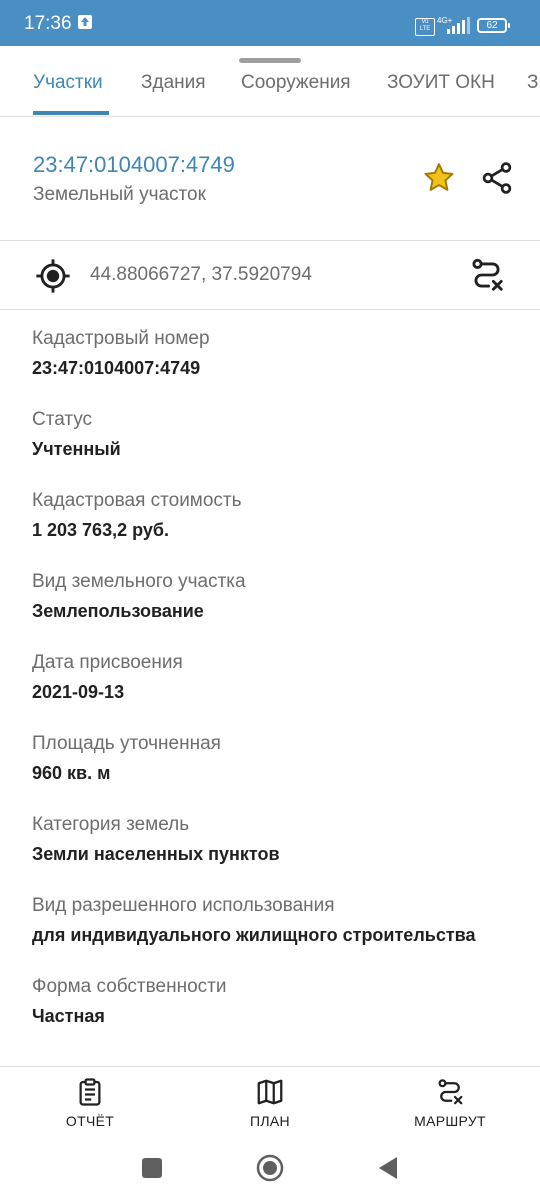 This screenshot has width=540, height=1200. Describe the element at coordinates (116, 368) in the screenshot. I see `property-value: 23:47:0104007:4749` at that location.